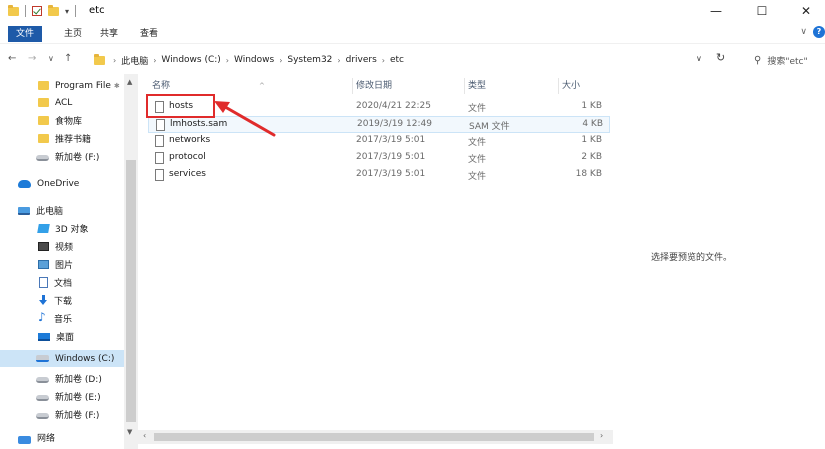  What do you see at coordinates (804, 11) in the screenshot?
I see `close-button: ✕` at bounding box center [804, 11].